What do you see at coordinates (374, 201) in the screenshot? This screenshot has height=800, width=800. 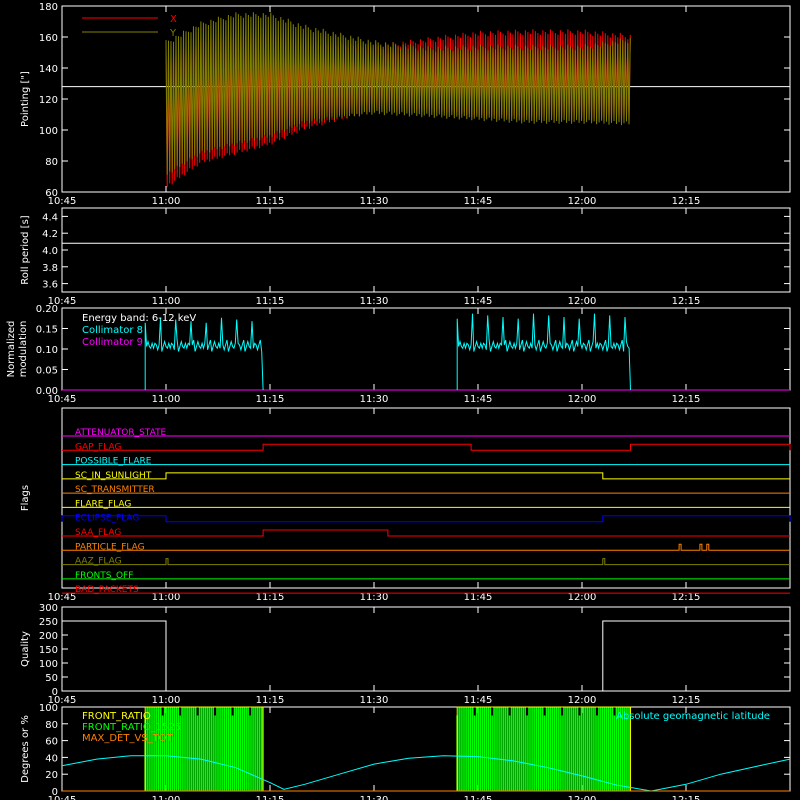 I see `pointing-xtick-label: 11:30` at bounding box center [374, 201].